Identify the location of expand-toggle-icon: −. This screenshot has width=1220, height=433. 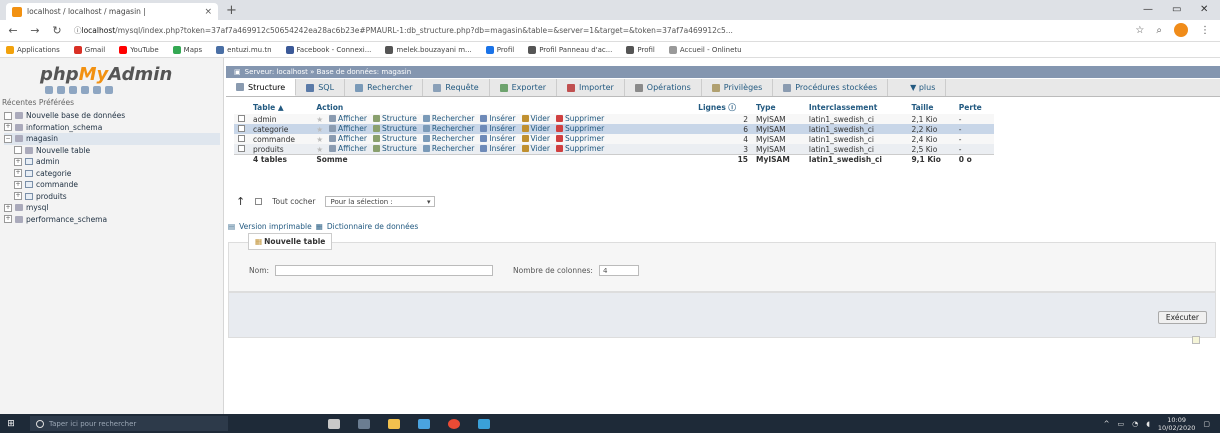
(8, 138).